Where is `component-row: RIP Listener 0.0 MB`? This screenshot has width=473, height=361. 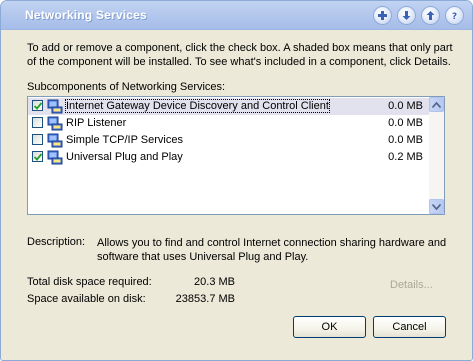 component-row: RIP Listener 0.0 MB is located at coordinates (229, 123).